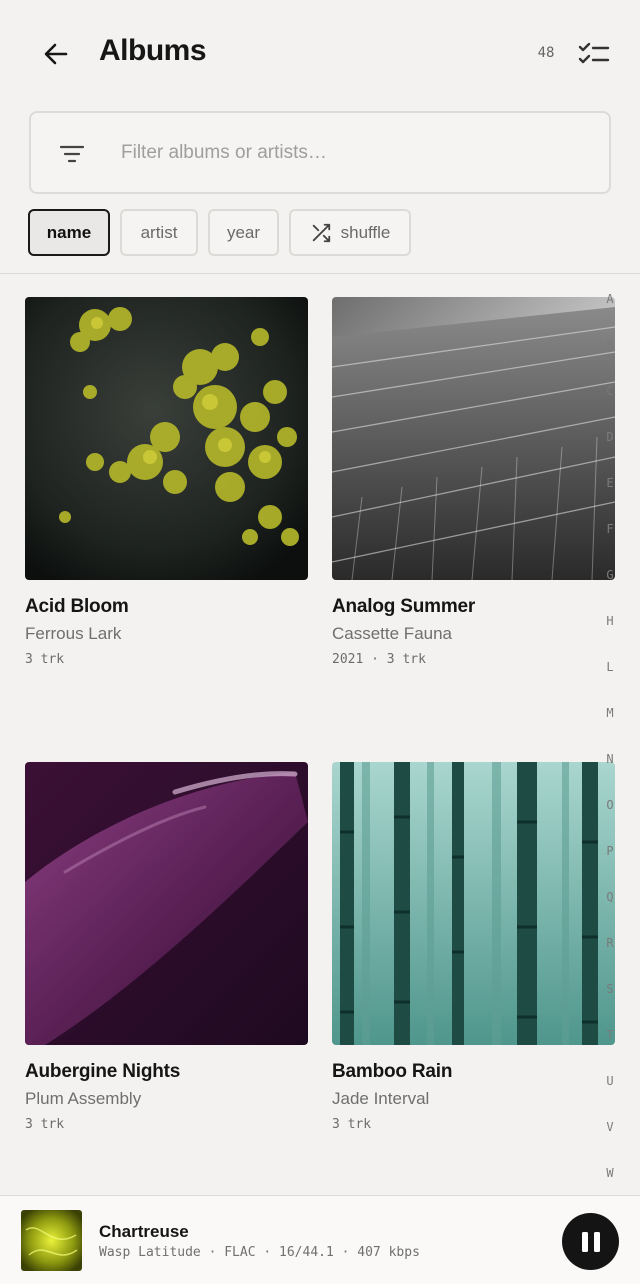 The image size is (640, 1284). Describe the element at coordinates (166, 903) in the screenshot. I see `album-cover-aubergine-nights` at that location.